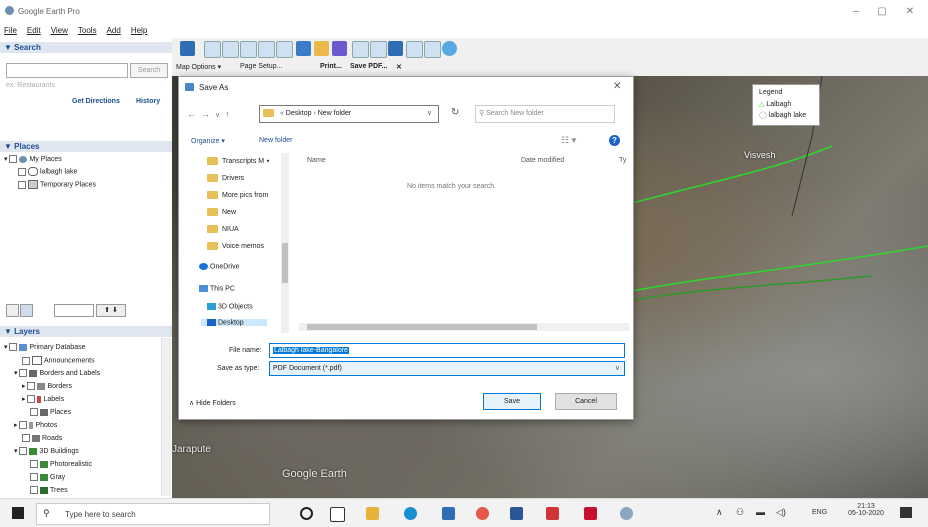  I want to click on menu-help: Help, so click(139, 31).